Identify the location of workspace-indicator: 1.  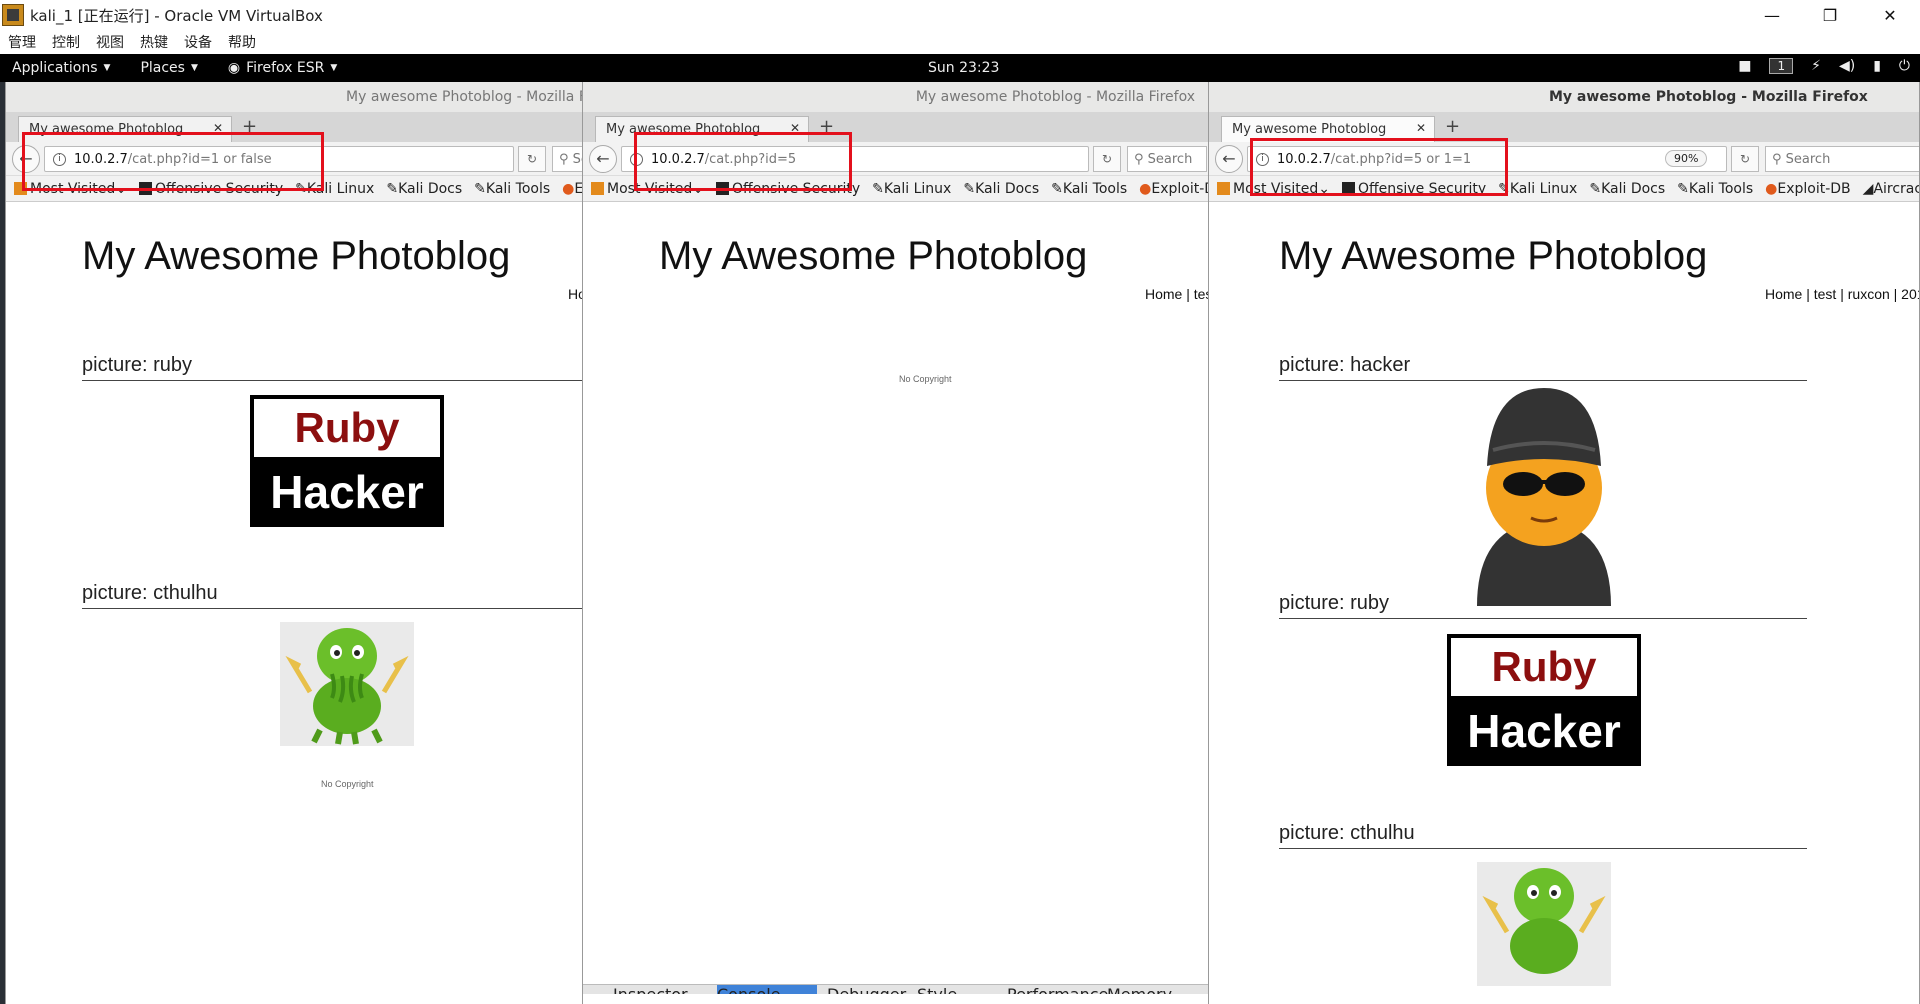
(1781, 66).